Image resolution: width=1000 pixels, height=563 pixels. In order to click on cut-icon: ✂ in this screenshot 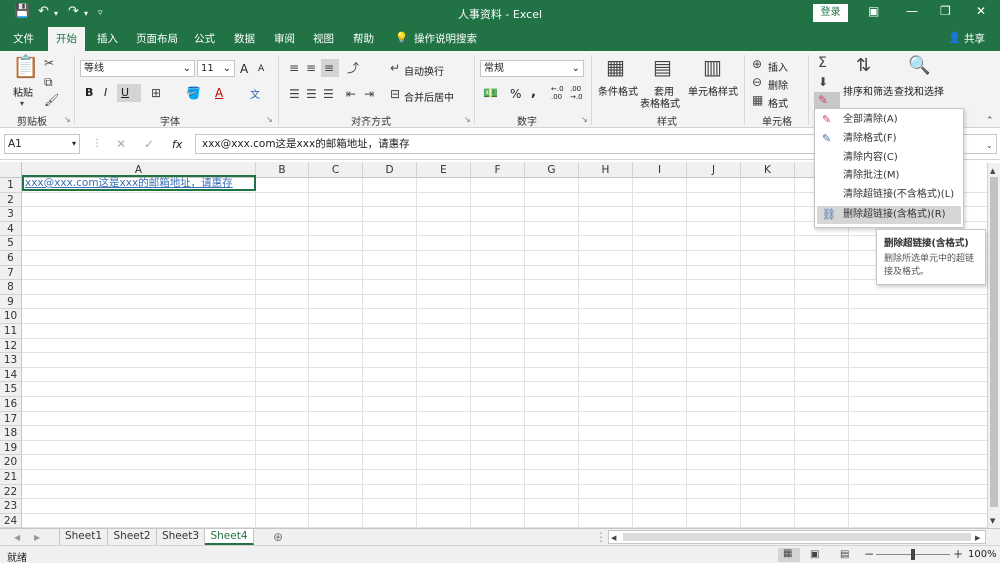, I will do `click(49, 63)`.